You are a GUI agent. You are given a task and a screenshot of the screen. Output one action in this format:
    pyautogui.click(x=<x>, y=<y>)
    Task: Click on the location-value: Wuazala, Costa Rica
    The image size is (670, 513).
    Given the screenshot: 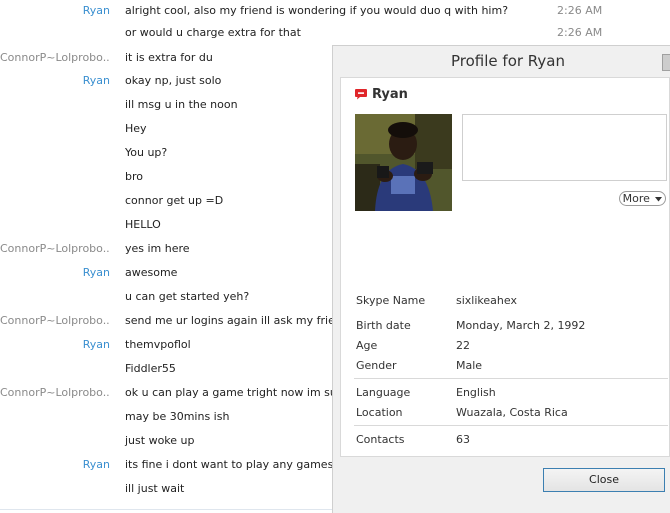 What is the action you would take?
    pyautogui.click(x=512, y=412)
    